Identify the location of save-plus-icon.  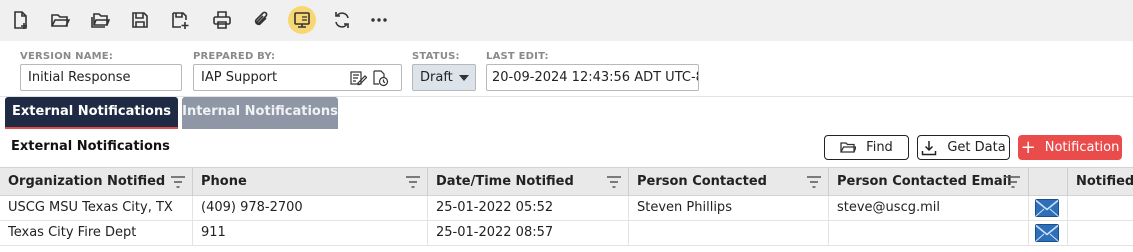
(180, 20).